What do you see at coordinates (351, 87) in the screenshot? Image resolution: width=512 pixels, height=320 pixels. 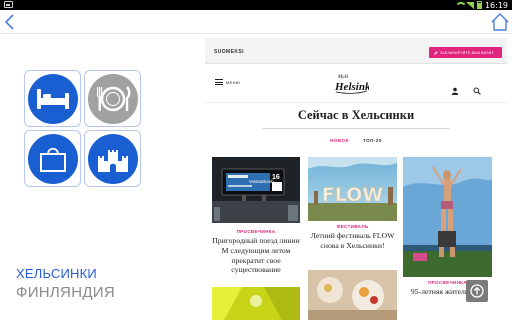 I see `logo-text: Helsinki` at bounding box center [351, 87].